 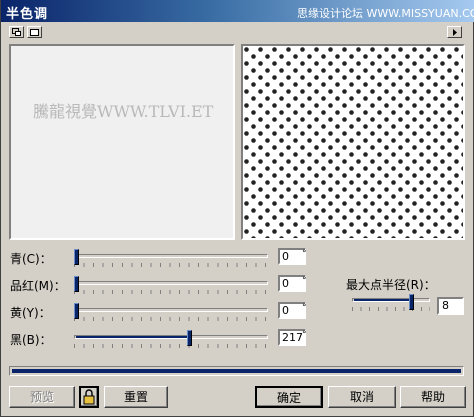 What do you see at coordinates (171, 319) in the screenshot?
I see `yellow-ticks` at bounding box center [171, 319].